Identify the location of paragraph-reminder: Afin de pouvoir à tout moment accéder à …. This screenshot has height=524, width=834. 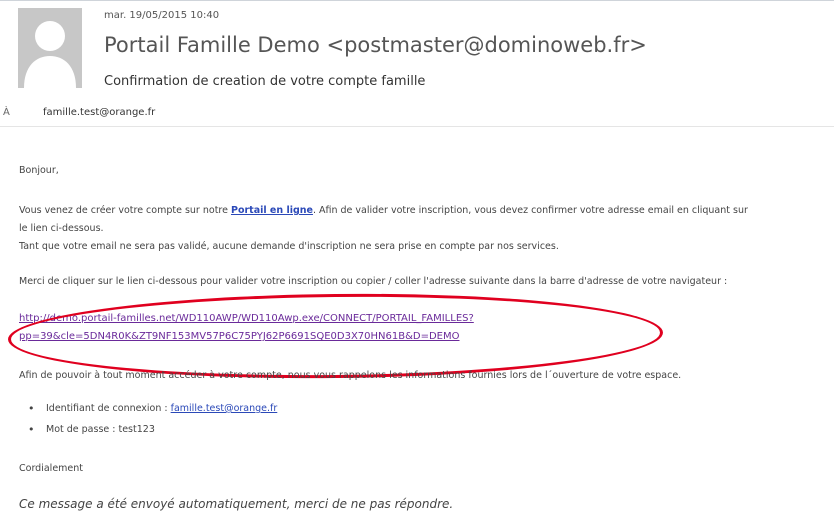
(350, 375).